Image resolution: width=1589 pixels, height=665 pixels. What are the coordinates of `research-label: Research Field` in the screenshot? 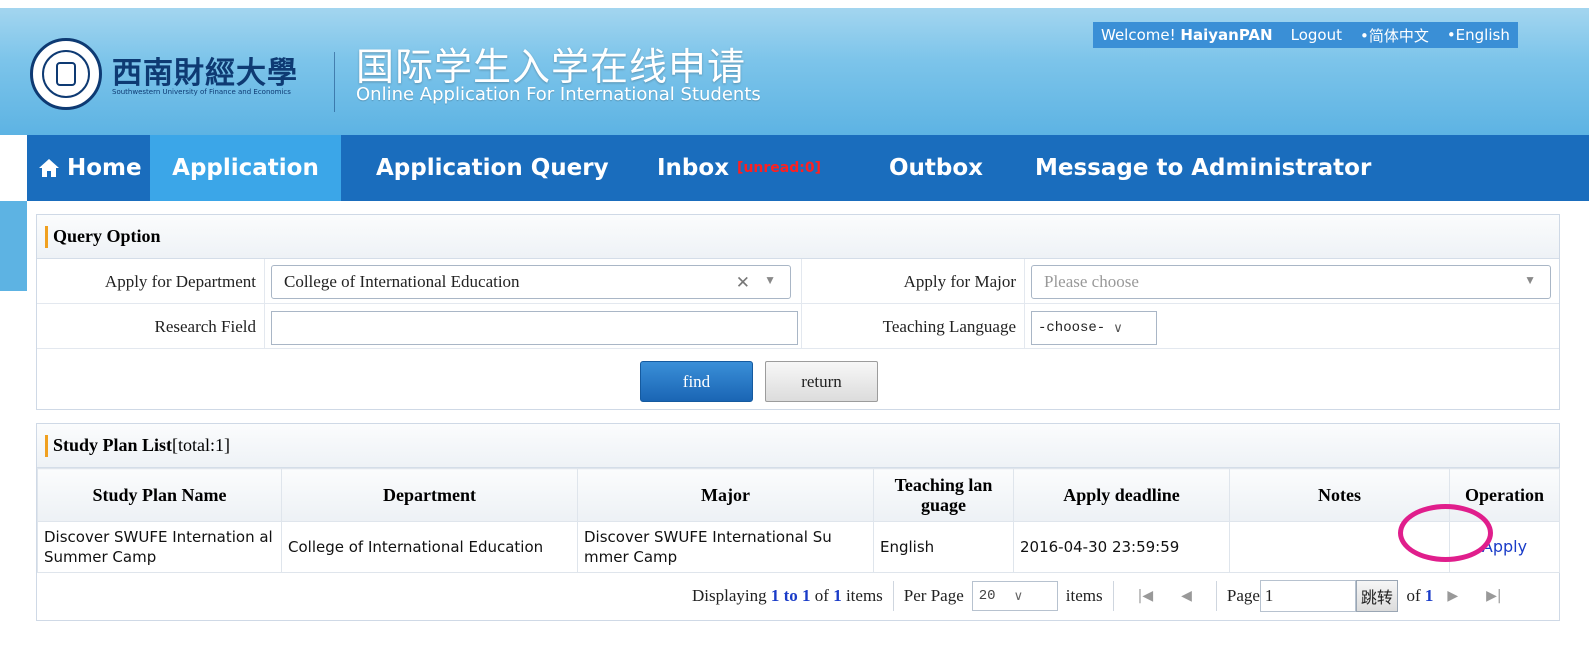 It's located at (151, 326).